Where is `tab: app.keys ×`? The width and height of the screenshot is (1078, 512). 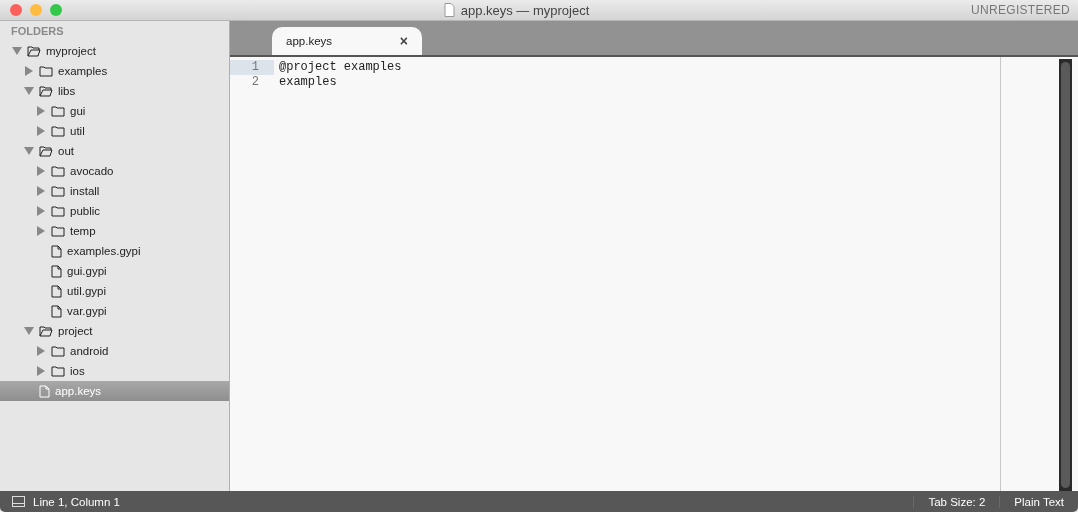
tab: app.keys × is located at coordinates (347, 41).